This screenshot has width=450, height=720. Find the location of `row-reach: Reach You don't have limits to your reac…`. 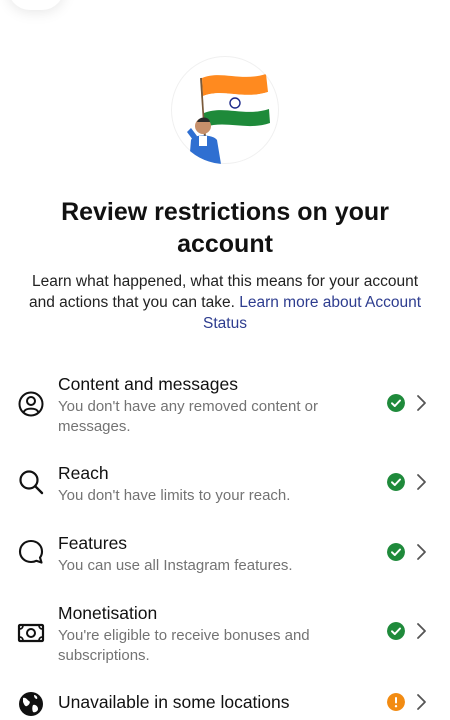

row-reach: Reach You don't have limits to your reac… is located at coordinates (225, 485).